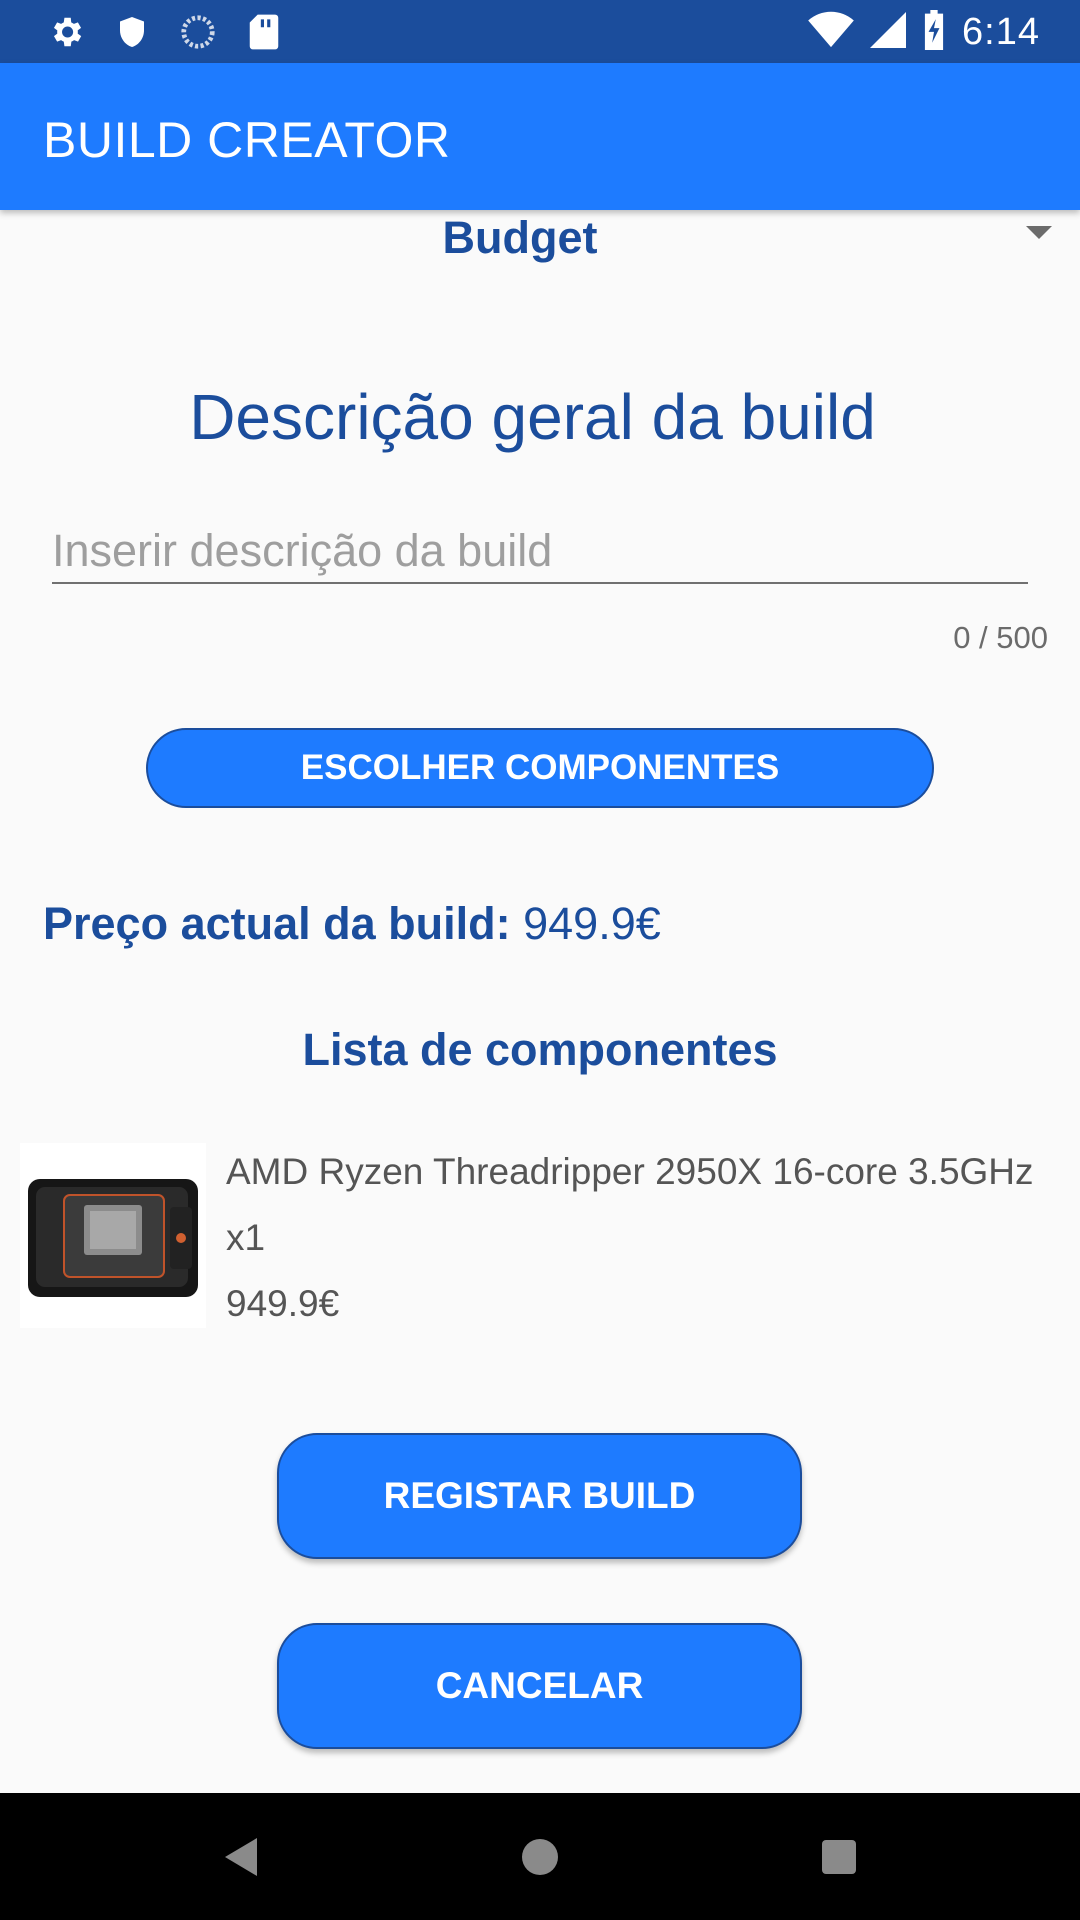 The width and height of the screenshot is (1080, 1920). I want to click on component-thumbnail, so click(113, 1235).